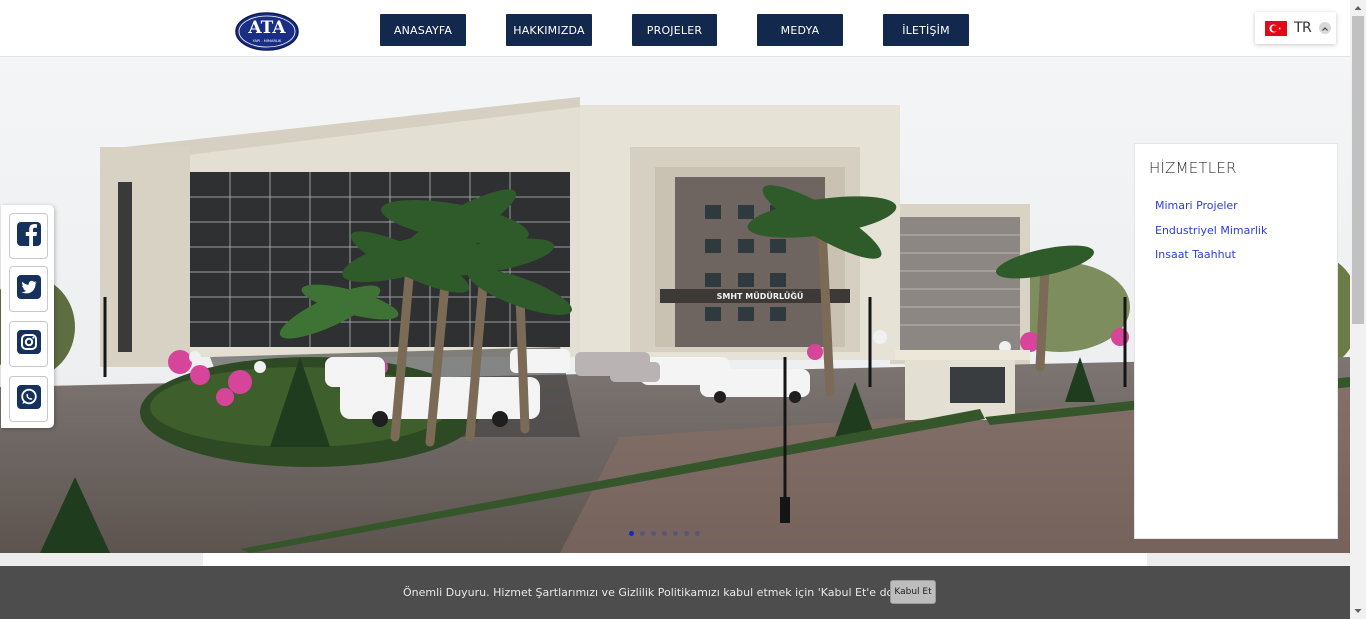  What do you see at coordinates (1358, 8) in the screenshot?
I see `scroll-up-arrow-icon` at bounding box center [1358, 8].